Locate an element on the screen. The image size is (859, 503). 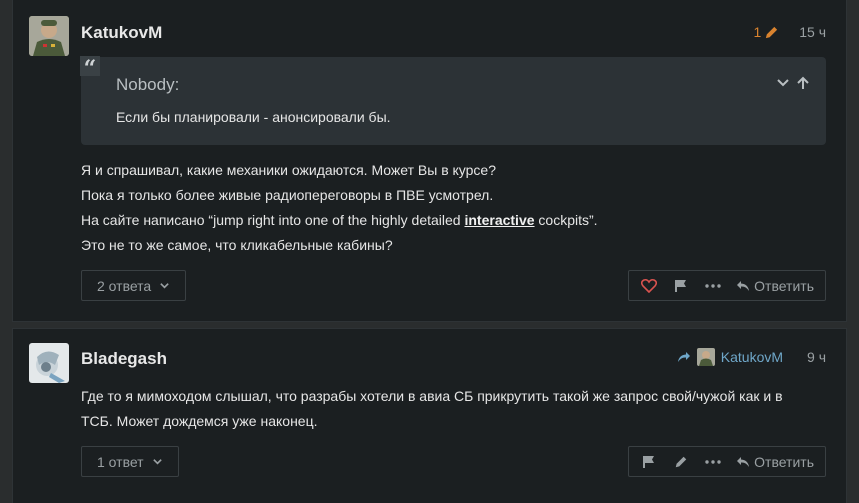
interactive-link: interactive is located at coordinates (499, 220).